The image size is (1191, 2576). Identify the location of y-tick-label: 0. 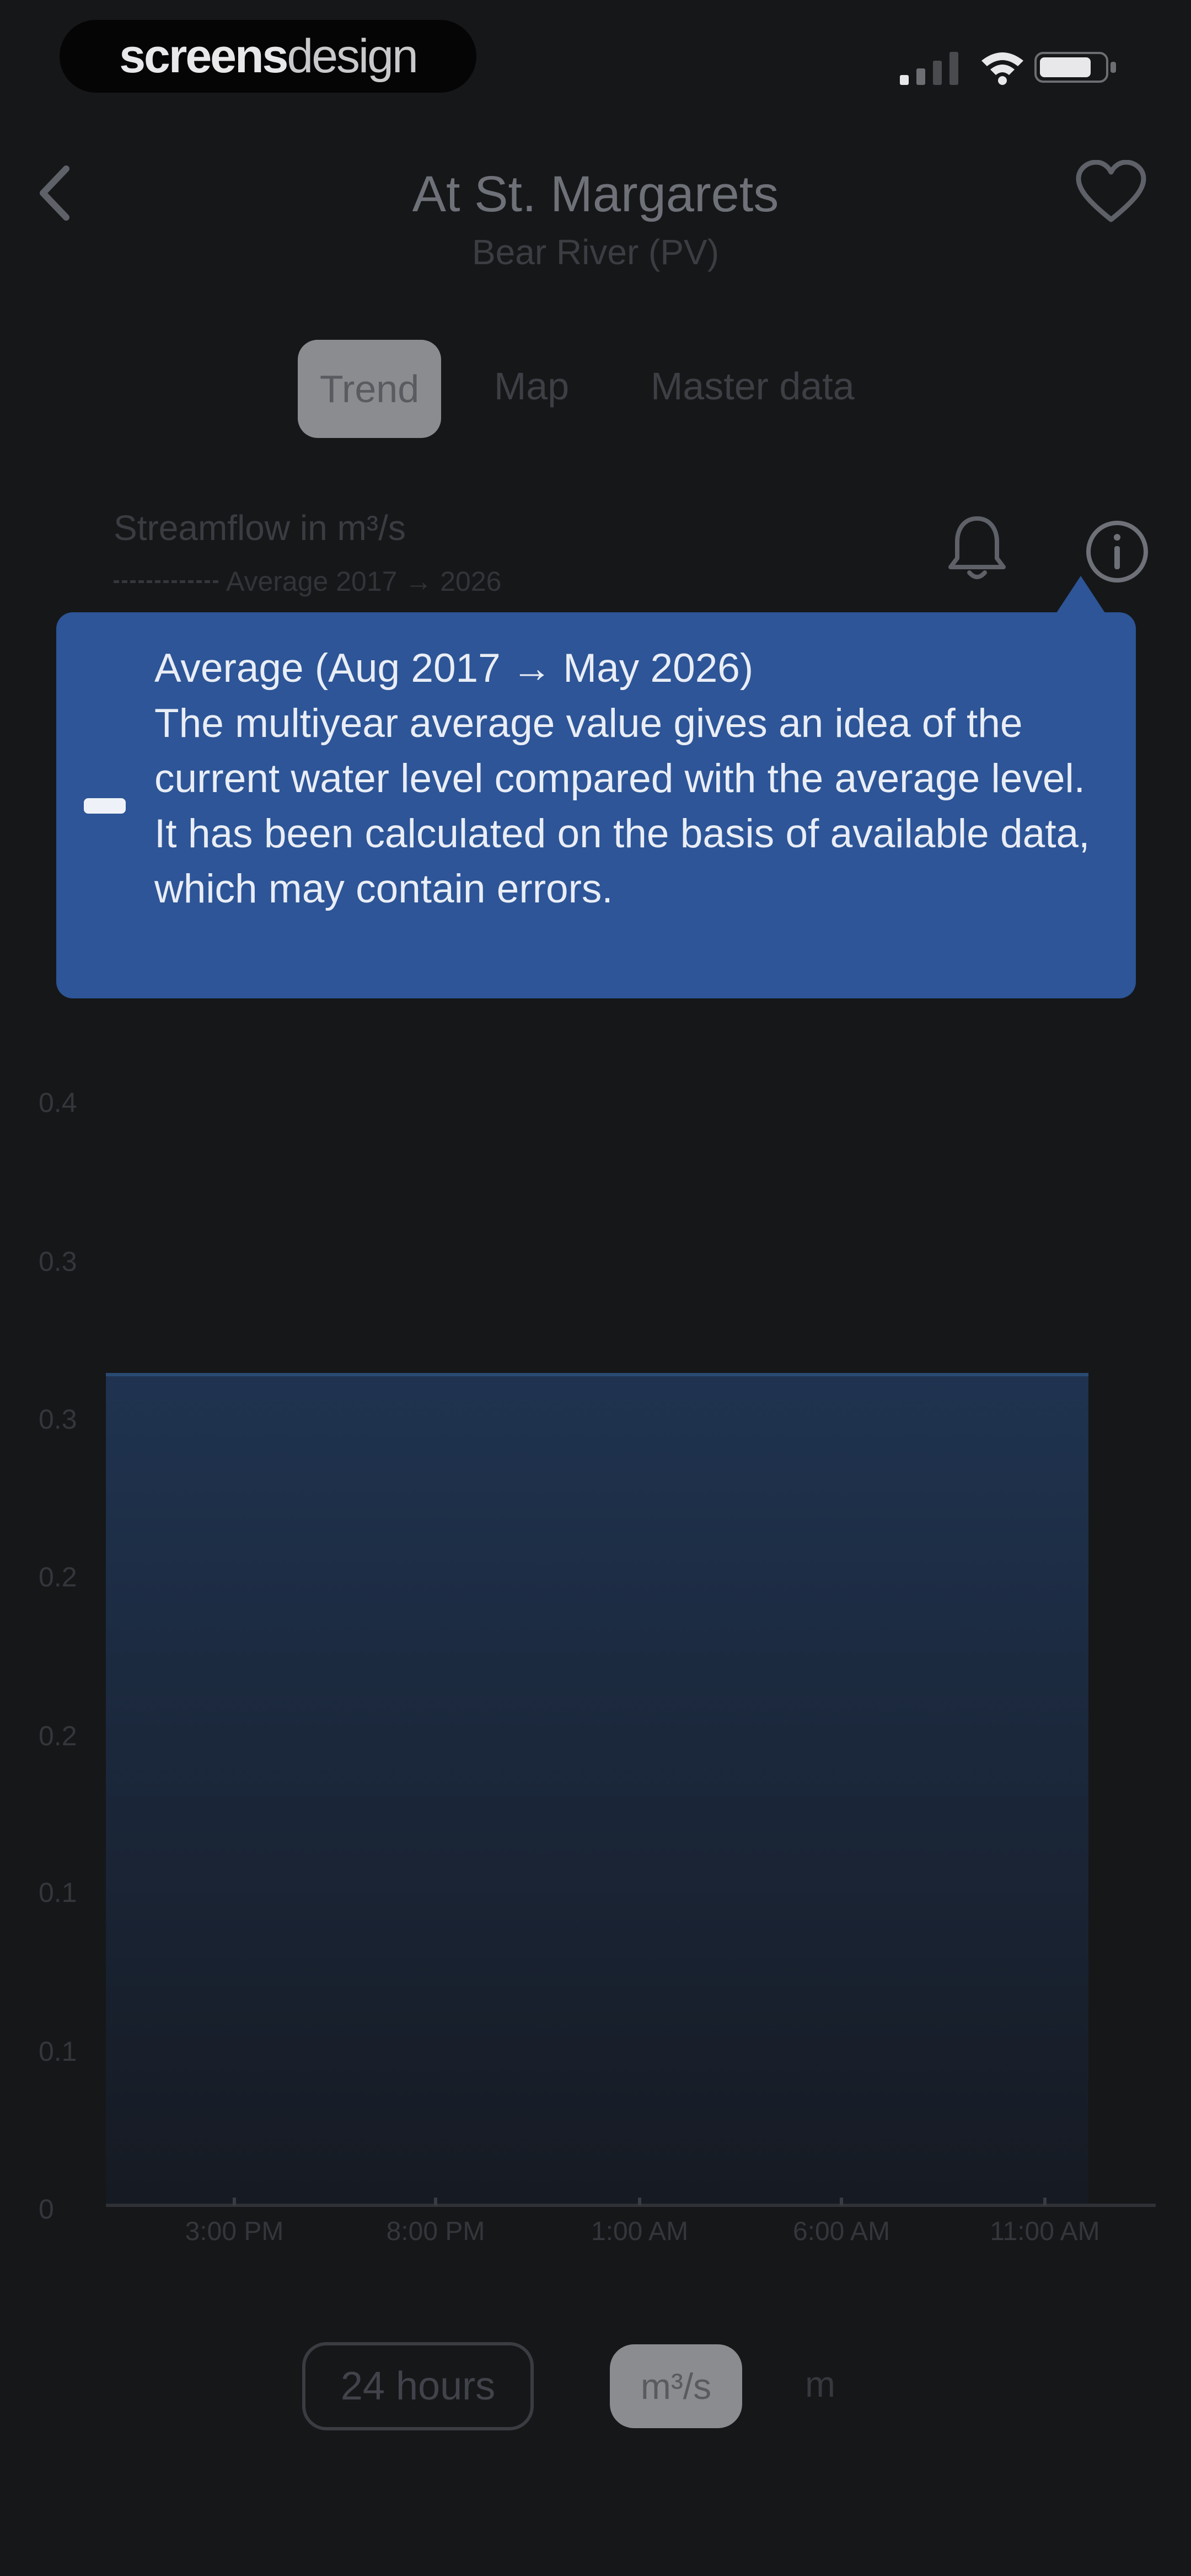
(46, 2209).